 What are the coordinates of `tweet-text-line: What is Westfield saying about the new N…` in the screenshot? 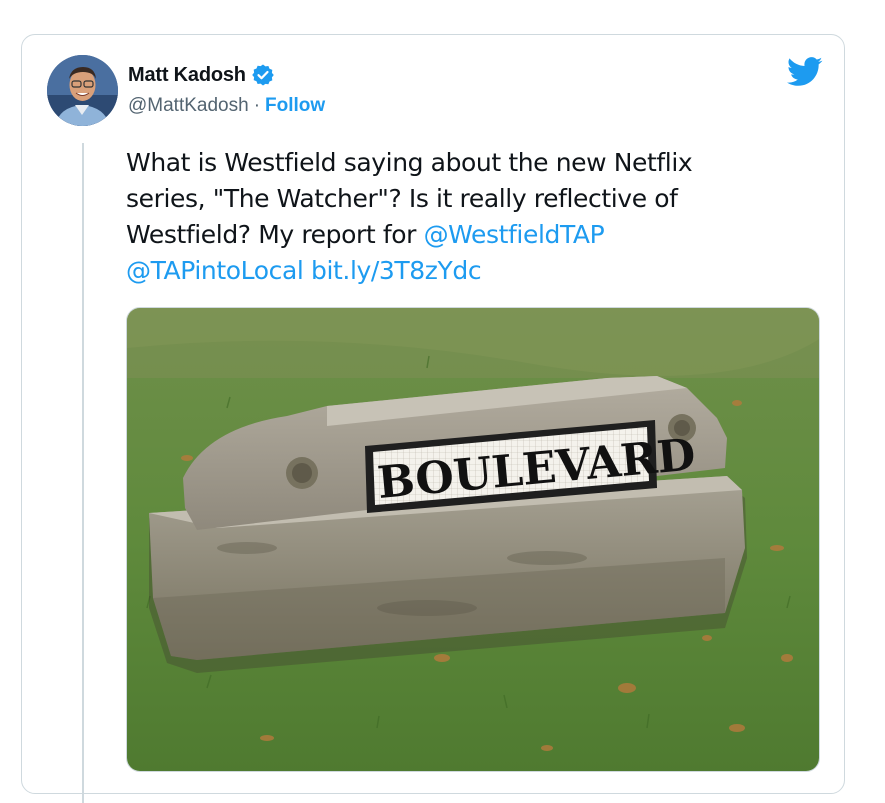 It's located at (409, 162).